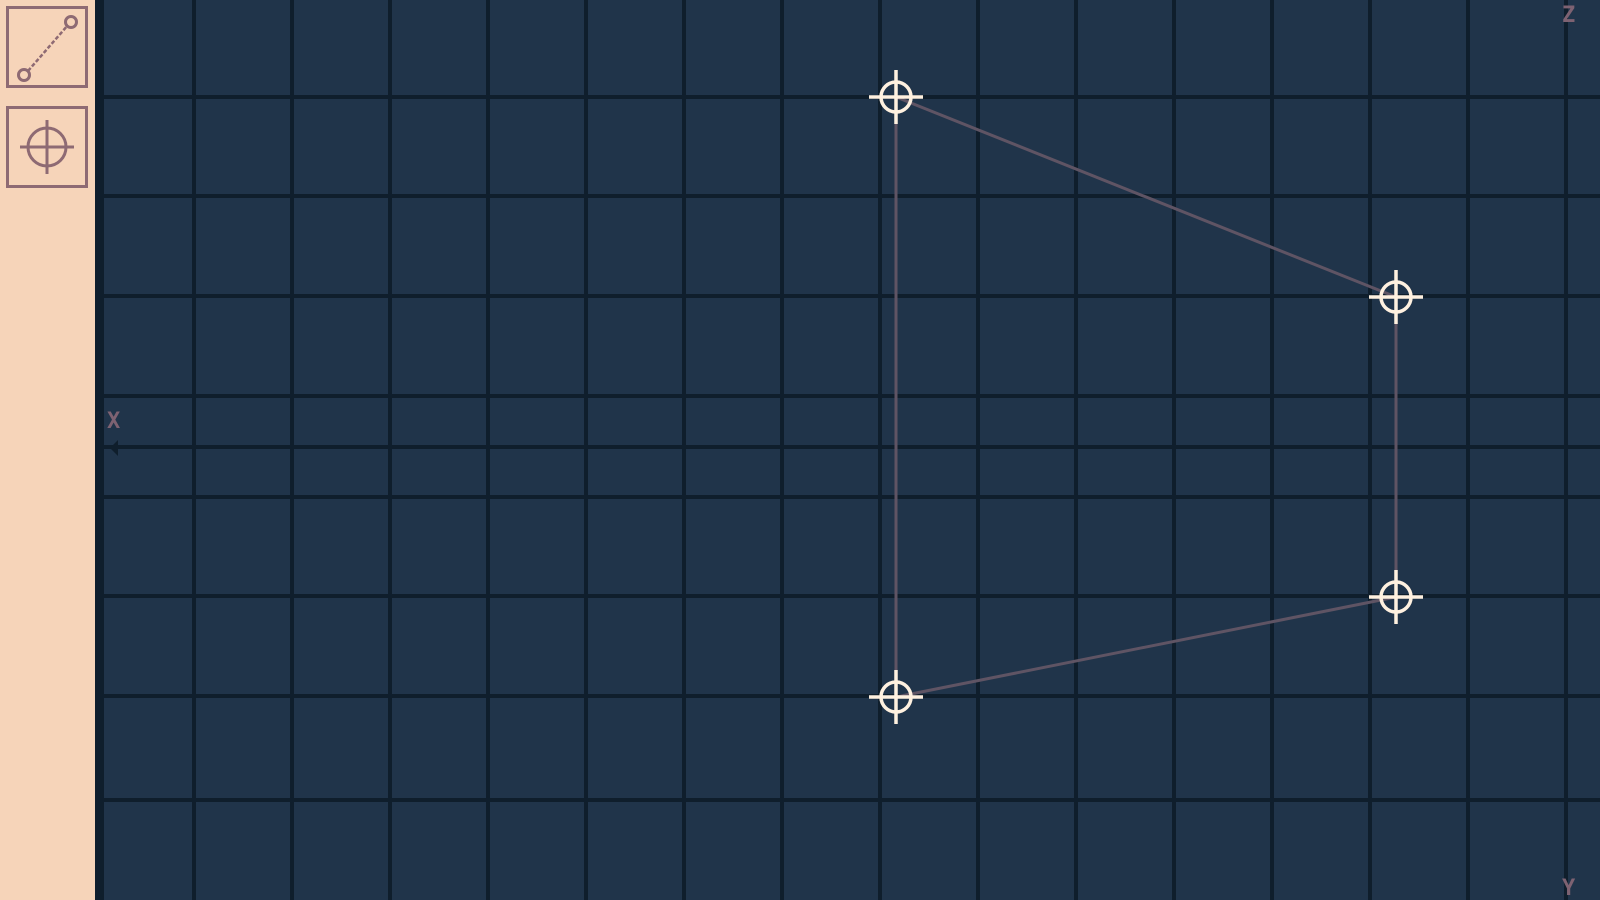 Image resolution: width=1600 pixels, height=900 pixels. I want to click on axis-label-x: X, so click(113, 421).